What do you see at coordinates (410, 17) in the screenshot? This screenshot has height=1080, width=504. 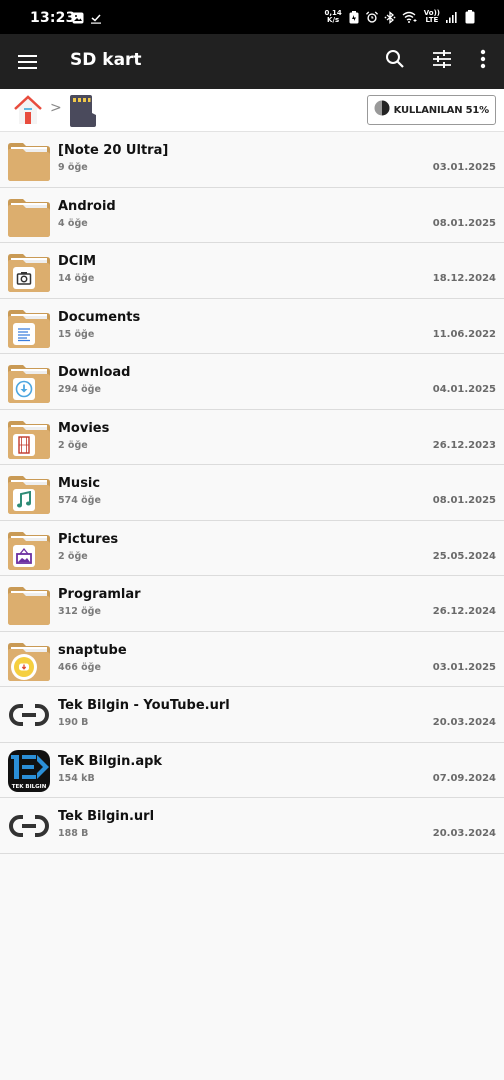 I see `wifi-icon` at bounding box center [410, 17].